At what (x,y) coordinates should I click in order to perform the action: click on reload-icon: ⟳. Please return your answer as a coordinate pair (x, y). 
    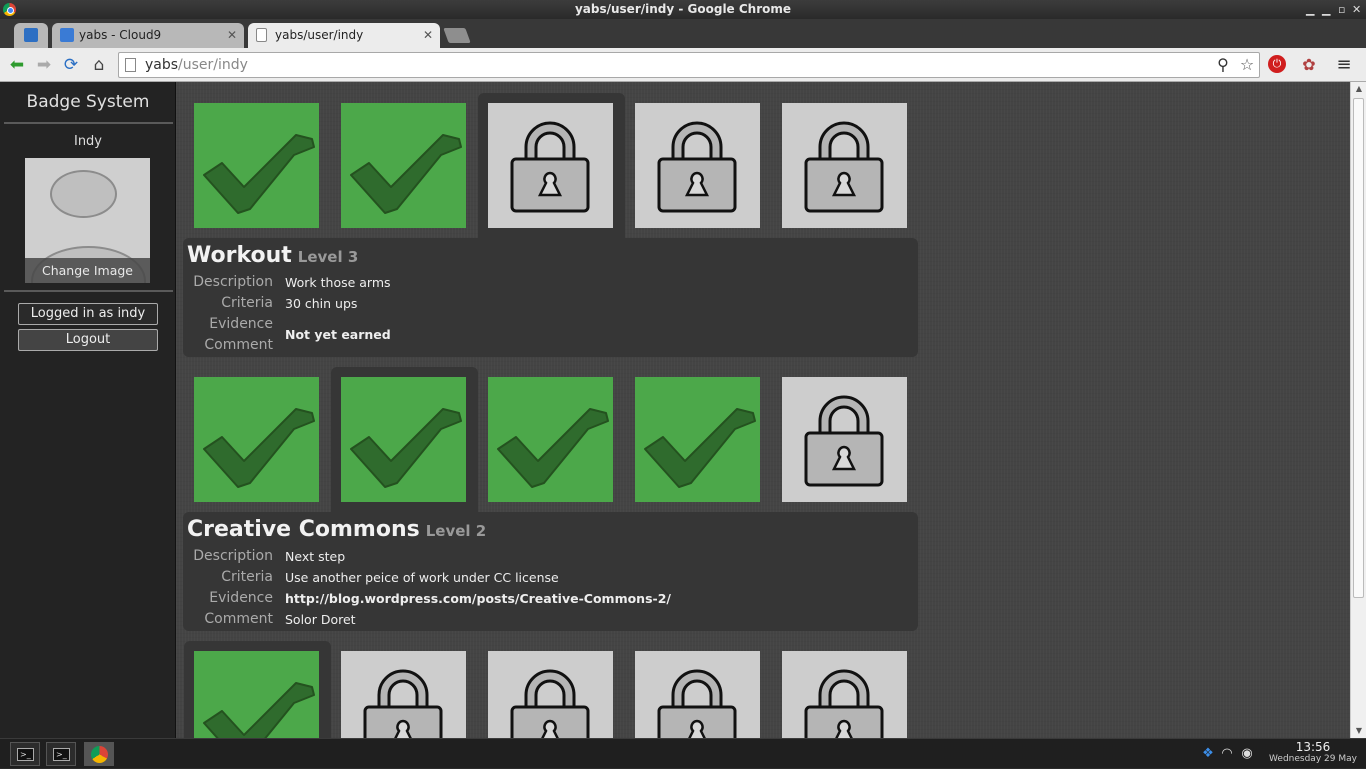
    Looking at the image, I should click on (71, 65).